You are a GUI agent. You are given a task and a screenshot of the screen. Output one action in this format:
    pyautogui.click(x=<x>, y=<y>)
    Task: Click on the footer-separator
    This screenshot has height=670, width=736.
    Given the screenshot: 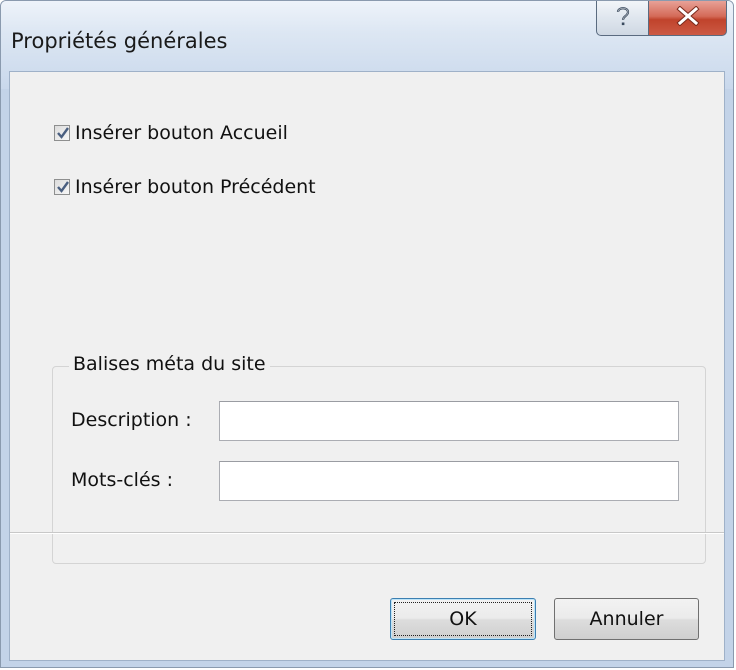 What is the action you would take?
    pyautogui.click(x=367, y=533)
    